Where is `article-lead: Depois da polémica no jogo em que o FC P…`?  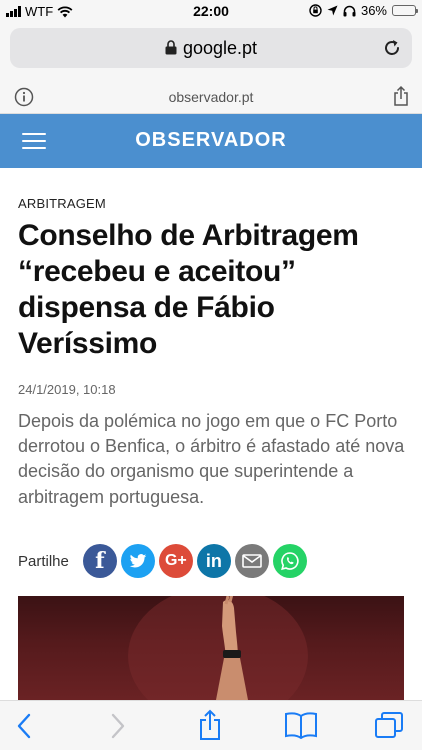 article-lead: Depois da polémica no jogo em que o FC P… is located at coordinates (211, 459).